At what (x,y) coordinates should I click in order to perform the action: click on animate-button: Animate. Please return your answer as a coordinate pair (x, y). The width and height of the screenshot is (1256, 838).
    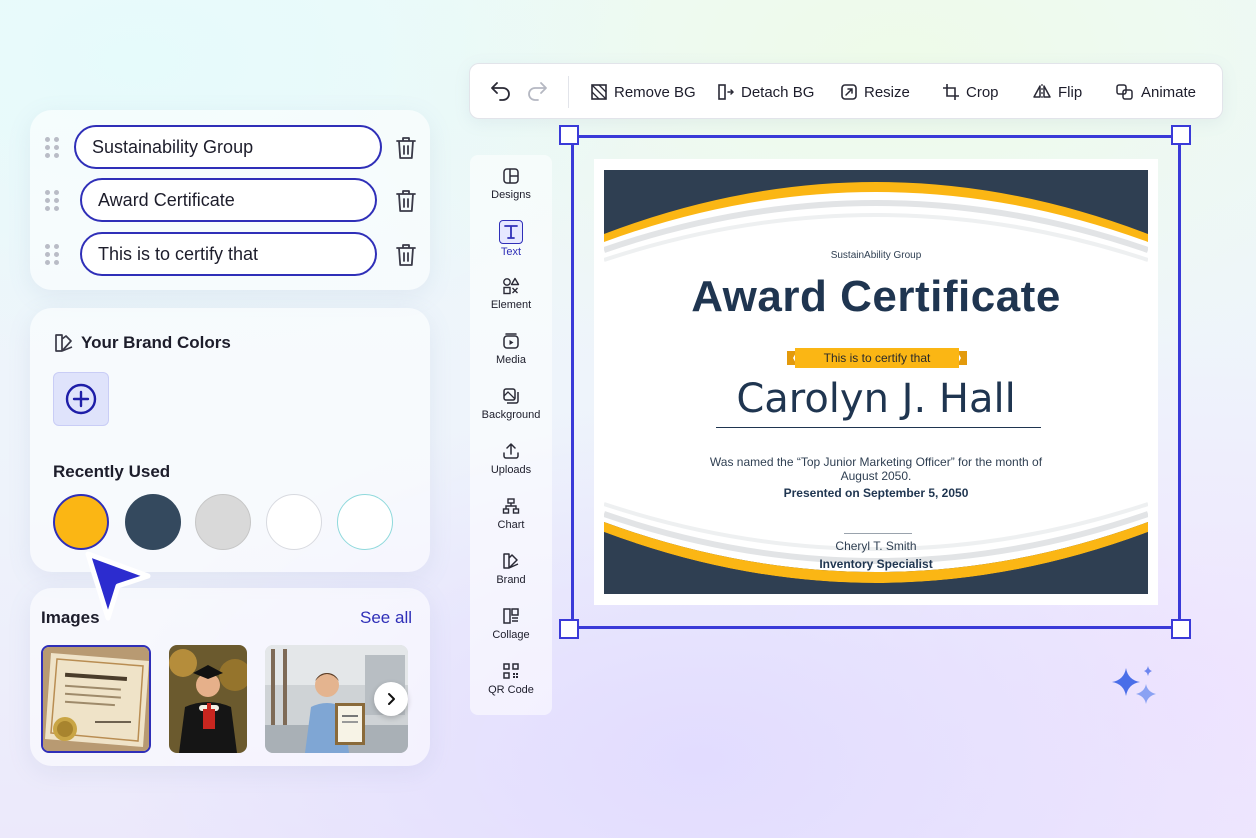
    Looking at the image, I should click on (1155, 92).